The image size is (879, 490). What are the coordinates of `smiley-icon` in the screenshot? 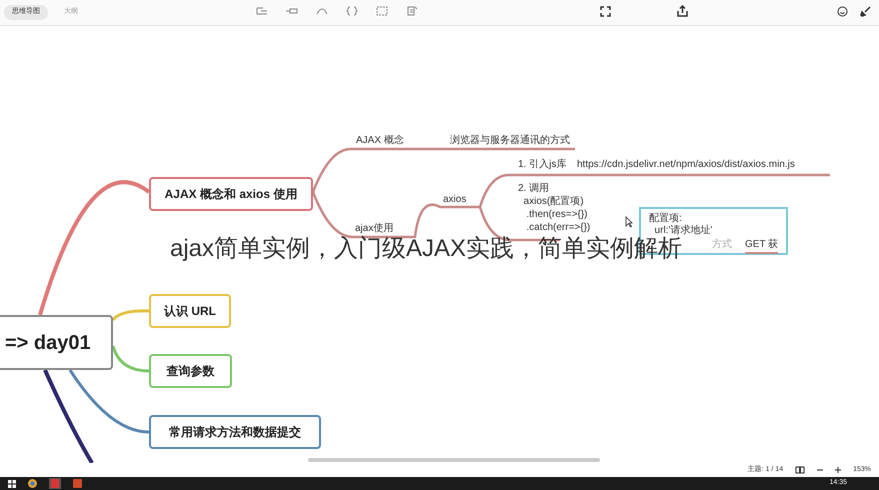 It's located at (842, 11).